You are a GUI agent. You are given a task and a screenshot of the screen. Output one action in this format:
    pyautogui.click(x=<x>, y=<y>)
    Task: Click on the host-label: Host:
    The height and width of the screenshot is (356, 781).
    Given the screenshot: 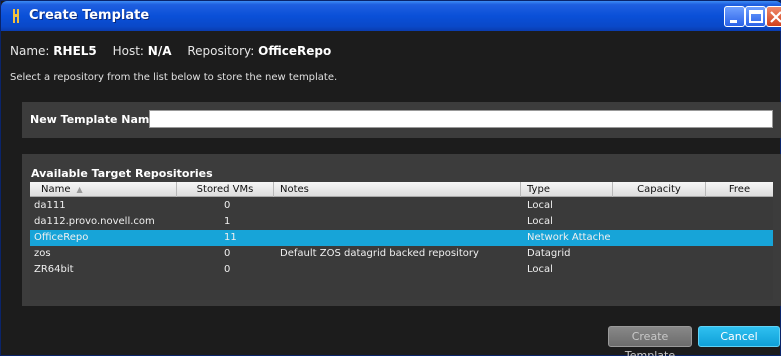 What is the action you would take?
    pyautogui.click(x=128, y=51)
    